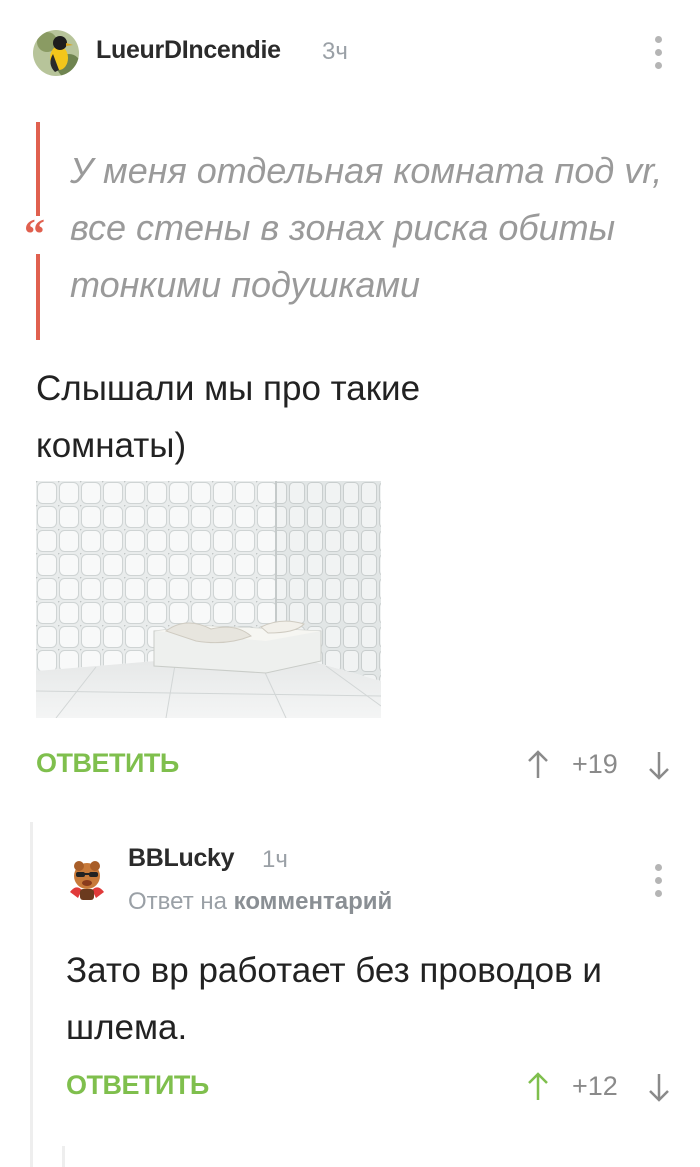 The width and height of the screenshot is (700, 1167). Describe the element at coordinates (208, 600) in the screenshot. I see `padded-room-image` at that location.